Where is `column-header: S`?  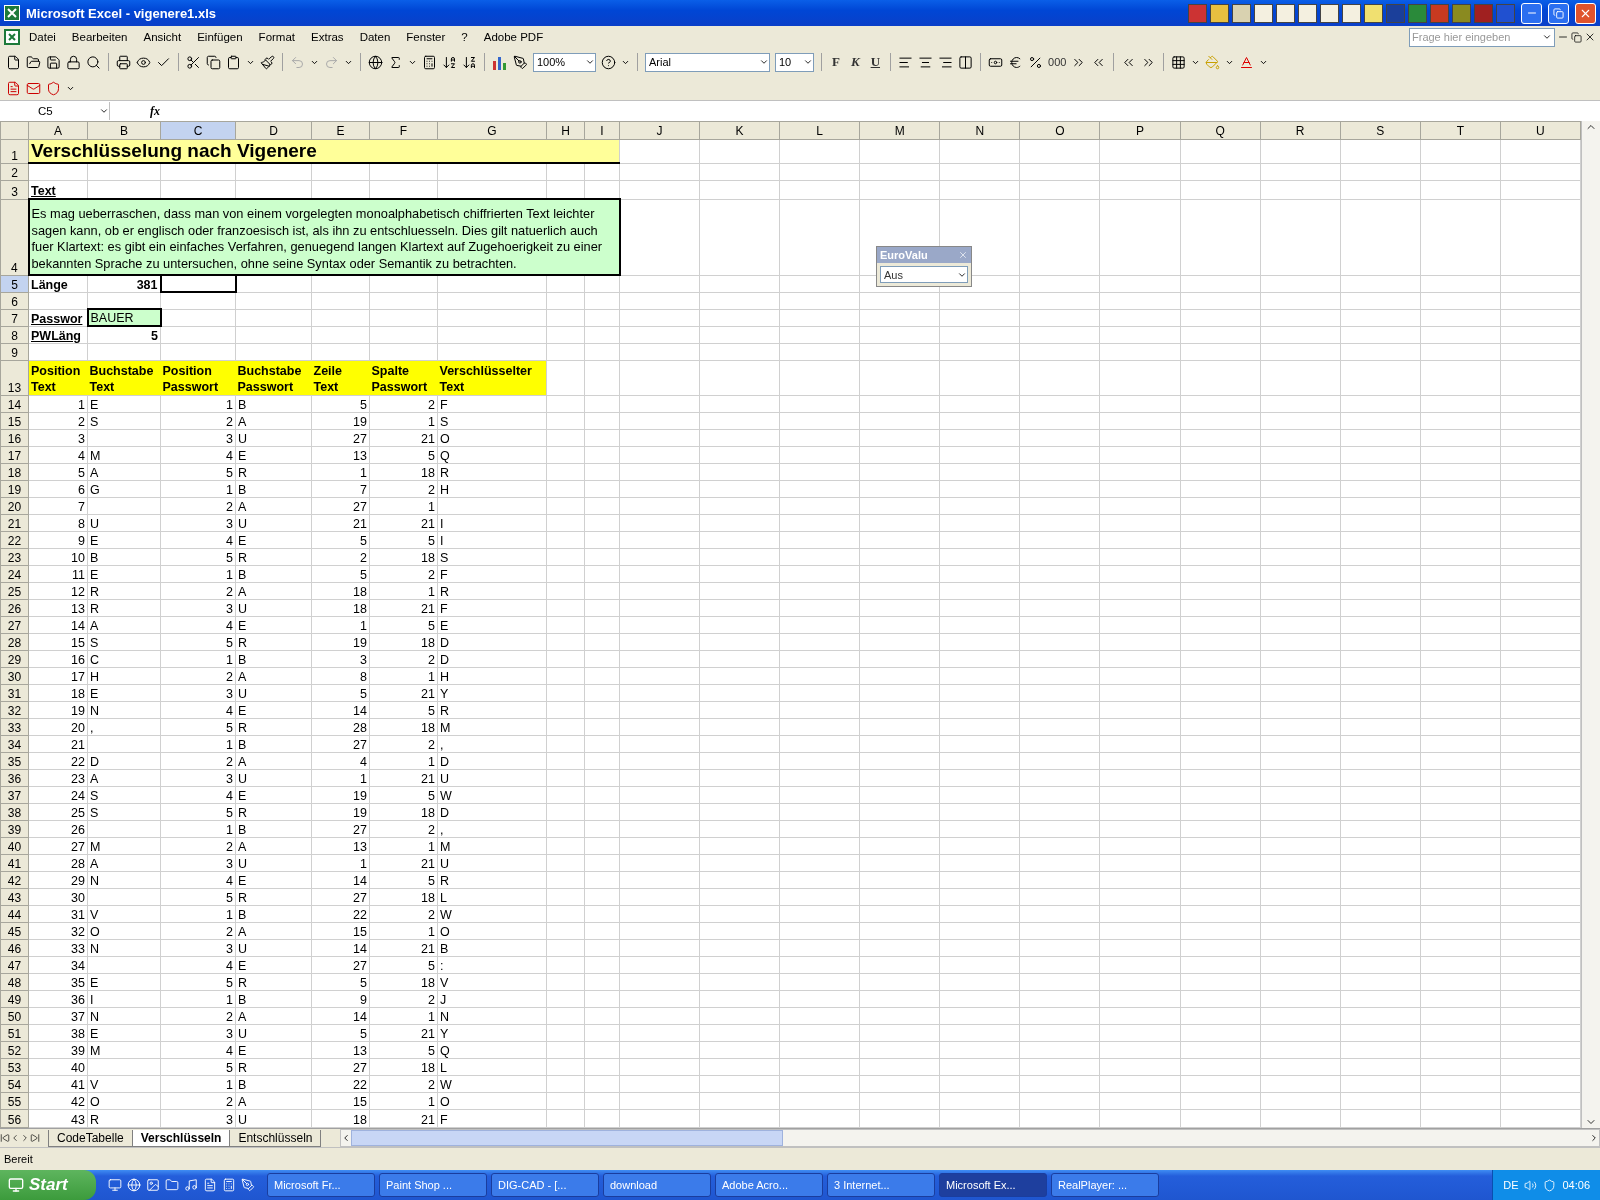
column-header: S is located at coordinates (1380, 130).